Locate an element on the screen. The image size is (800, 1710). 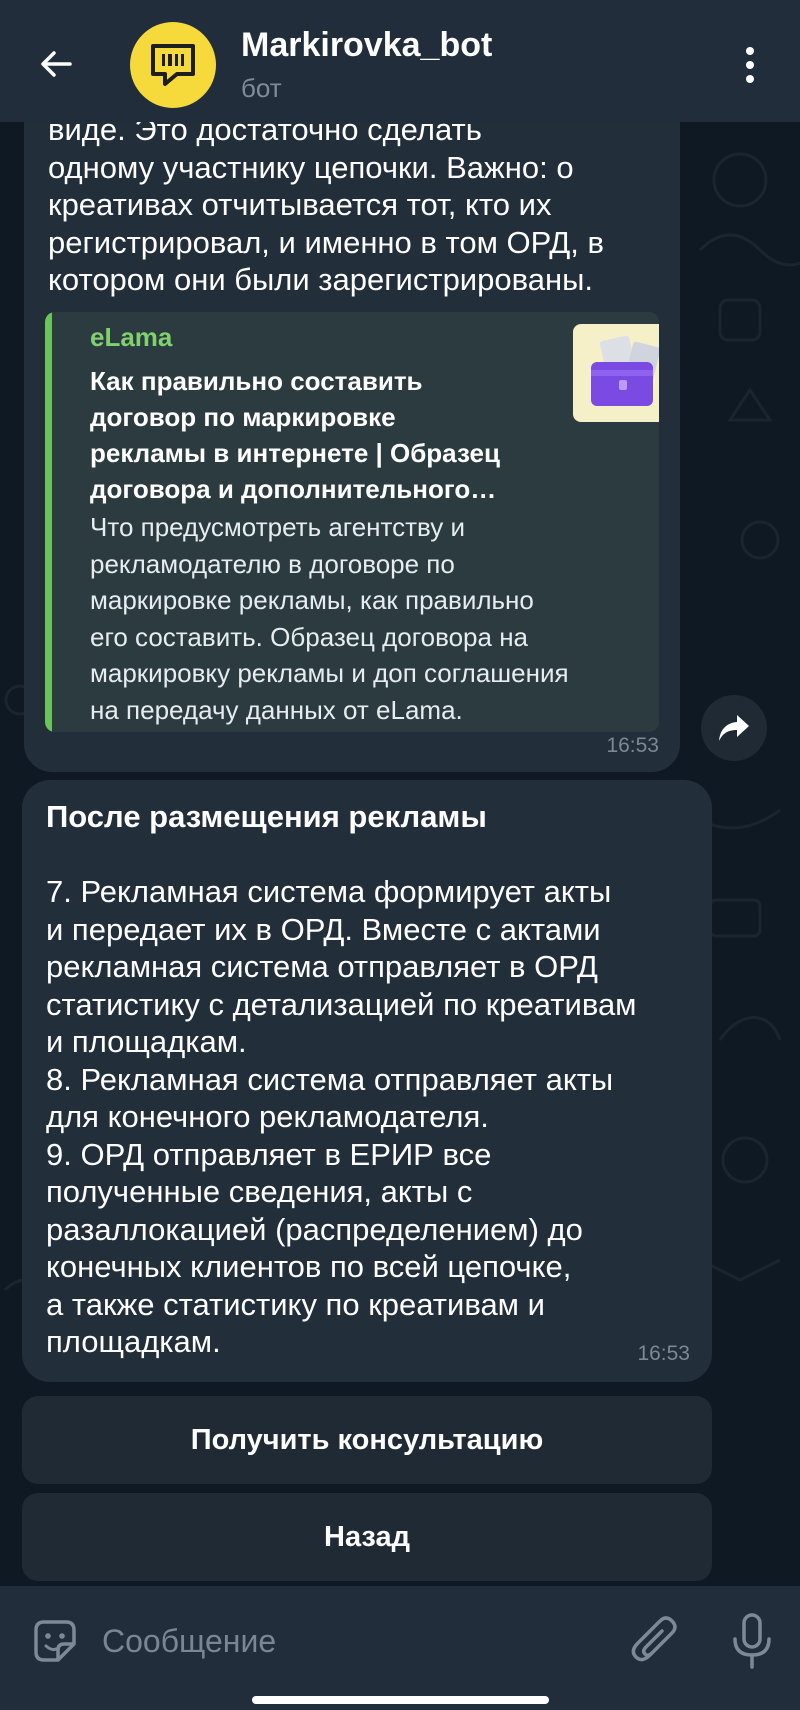
message-line: конечных клиентов по всей цепочке, is located at coordinates (309, 1266).